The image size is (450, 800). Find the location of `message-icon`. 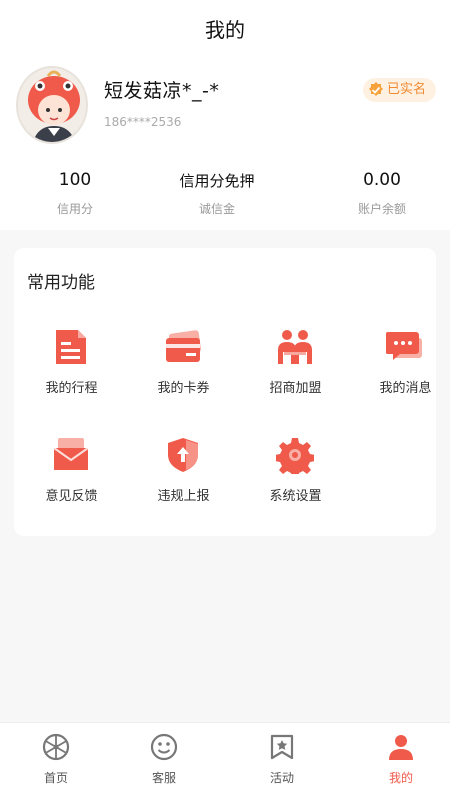

message-icon is located at coordinates (404, 346).